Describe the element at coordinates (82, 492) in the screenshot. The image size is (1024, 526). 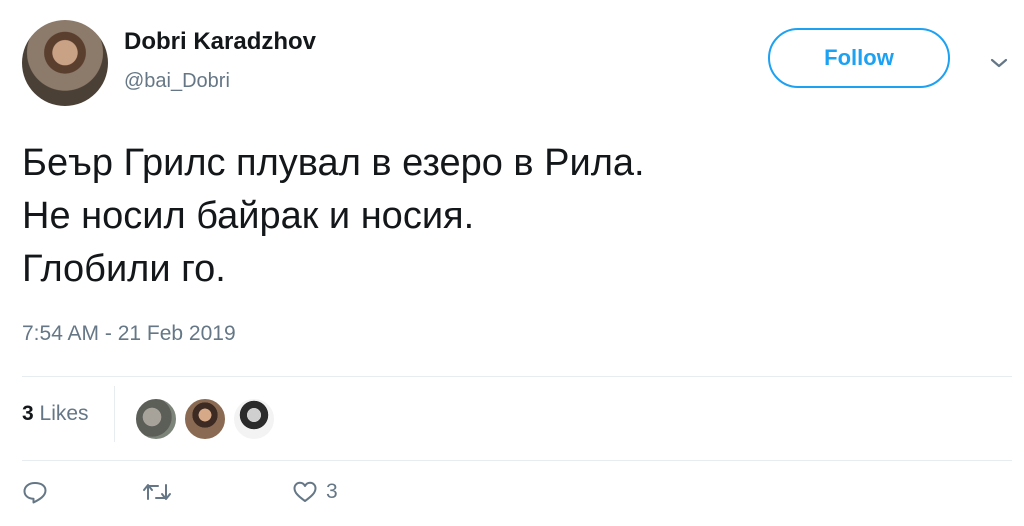
I see `reply-button` at that location.